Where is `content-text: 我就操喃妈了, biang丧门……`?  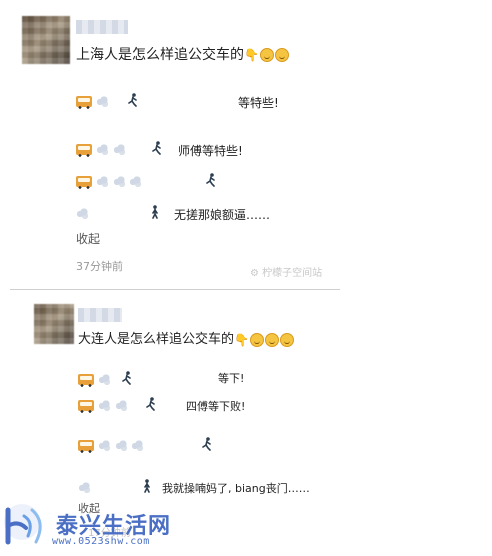
content-text: 我就操喃妈了, biang丧门…… is located at coordinates (236, 488).